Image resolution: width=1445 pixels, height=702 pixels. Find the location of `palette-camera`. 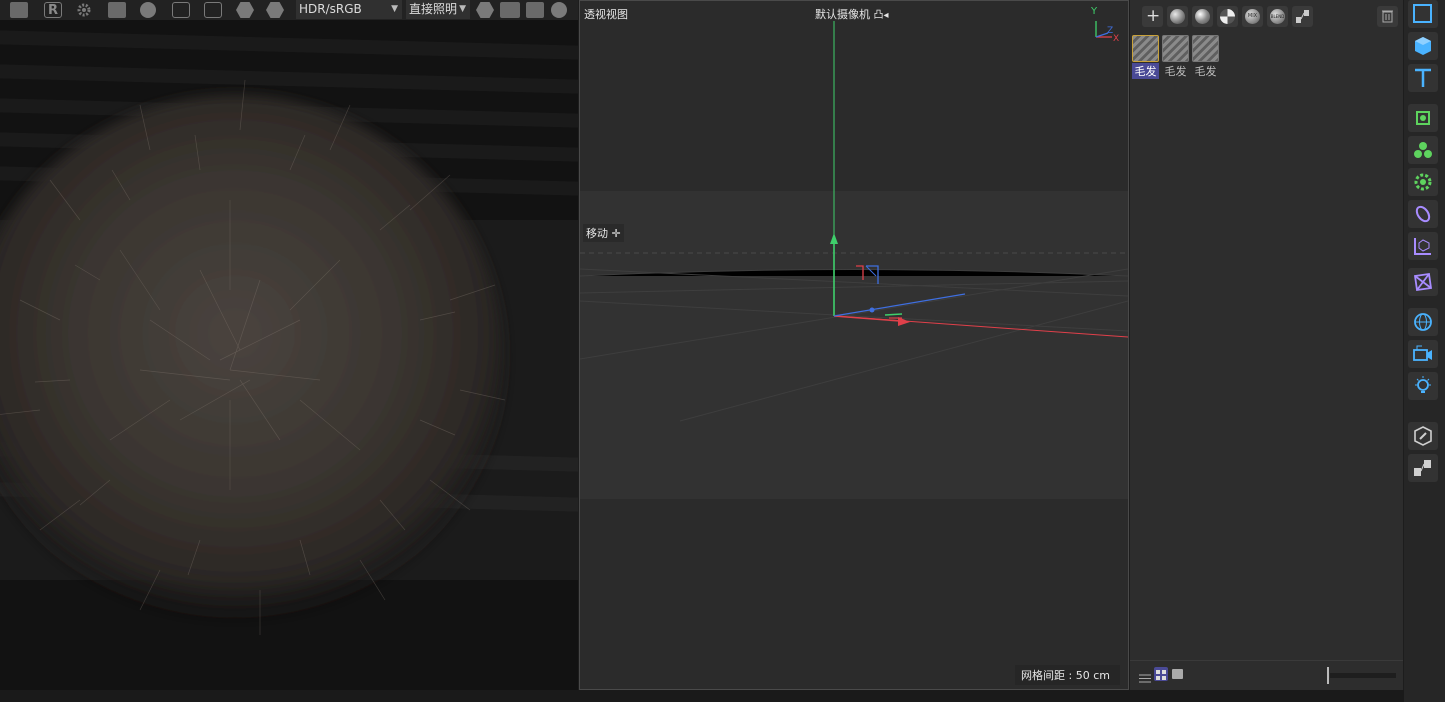

palette-camera is located at coordinates (1423, 354).